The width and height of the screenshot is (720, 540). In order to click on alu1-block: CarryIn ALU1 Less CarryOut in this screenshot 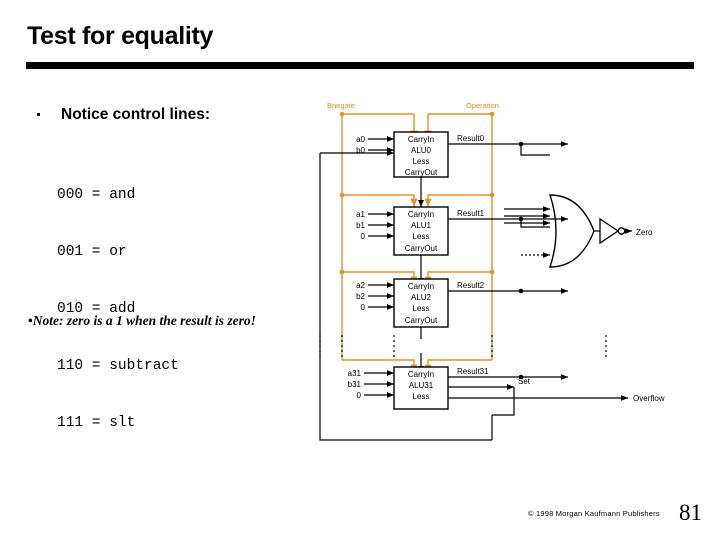, I will do `click(421, 231)`.